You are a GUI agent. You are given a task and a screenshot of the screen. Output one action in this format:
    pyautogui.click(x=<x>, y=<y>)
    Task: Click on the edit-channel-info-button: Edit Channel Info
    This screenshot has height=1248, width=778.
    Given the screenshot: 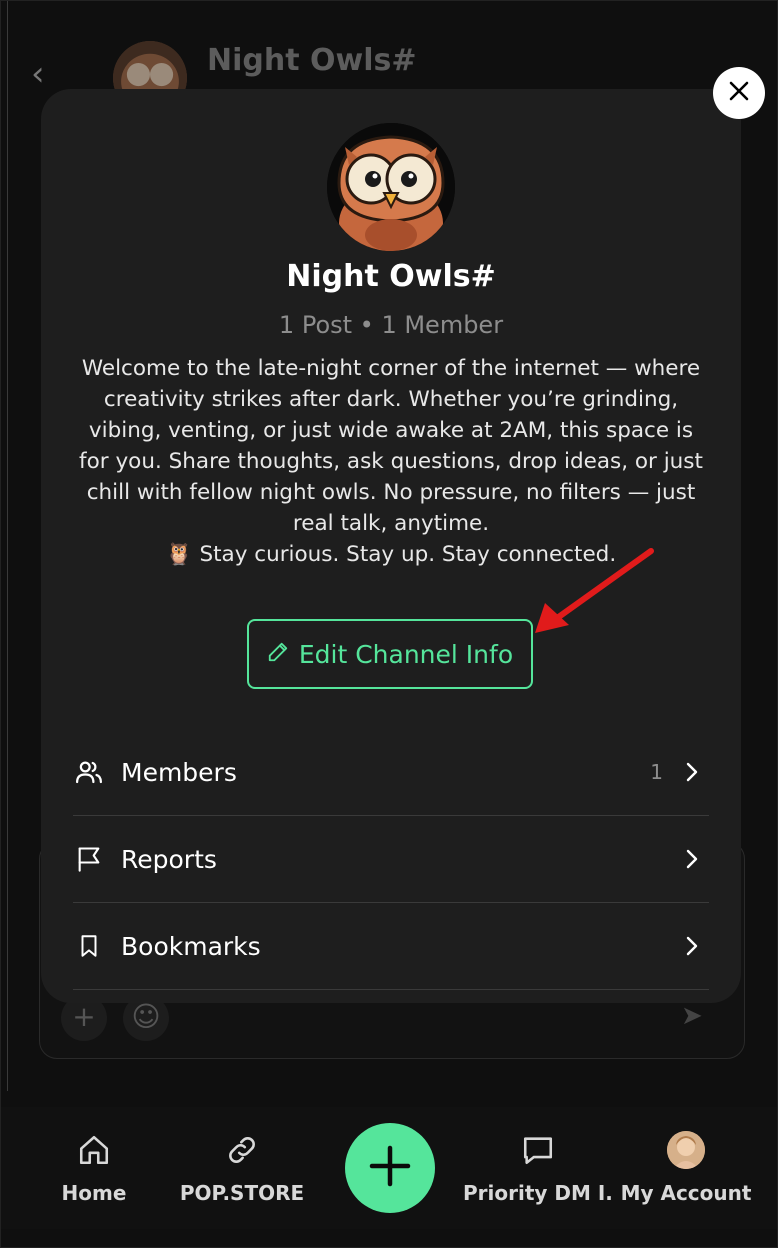 What is the action you would take?
    pyautogui.click(x=390, y=654)
    